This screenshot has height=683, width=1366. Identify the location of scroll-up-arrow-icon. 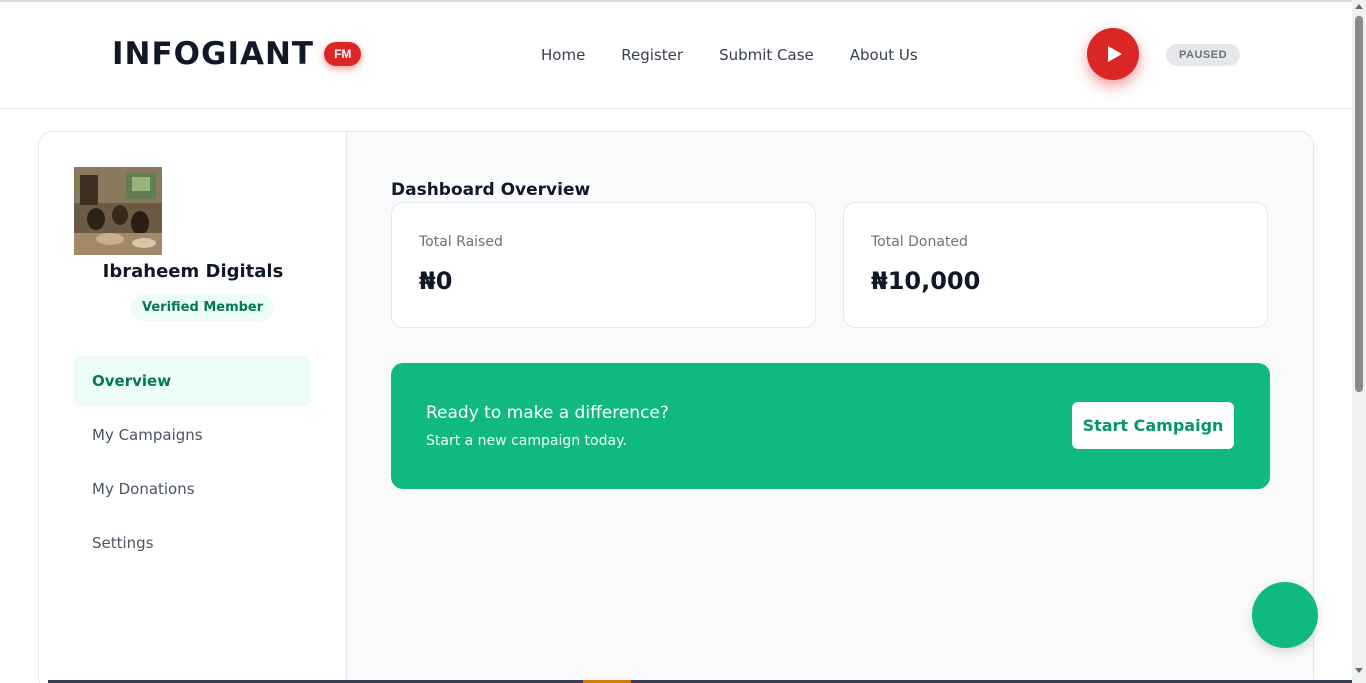
(1359, 6).